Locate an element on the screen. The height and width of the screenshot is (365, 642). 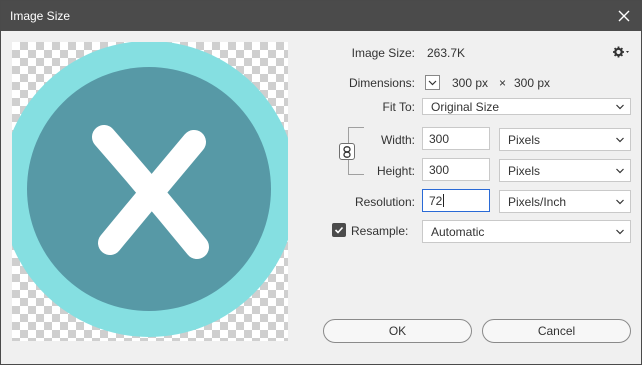
image-size-value: 263.7K is located at coordinates (446, 53).